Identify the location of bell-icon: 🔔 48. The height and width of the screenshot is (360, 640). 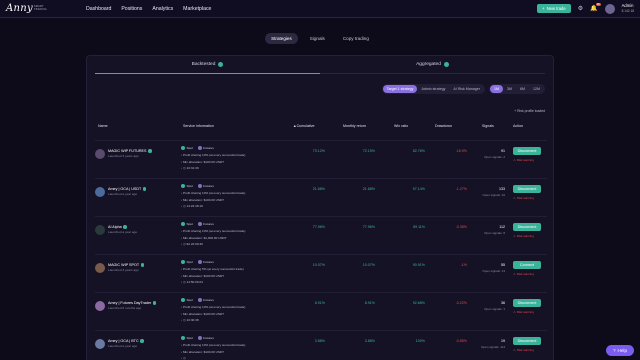
(595, 7).